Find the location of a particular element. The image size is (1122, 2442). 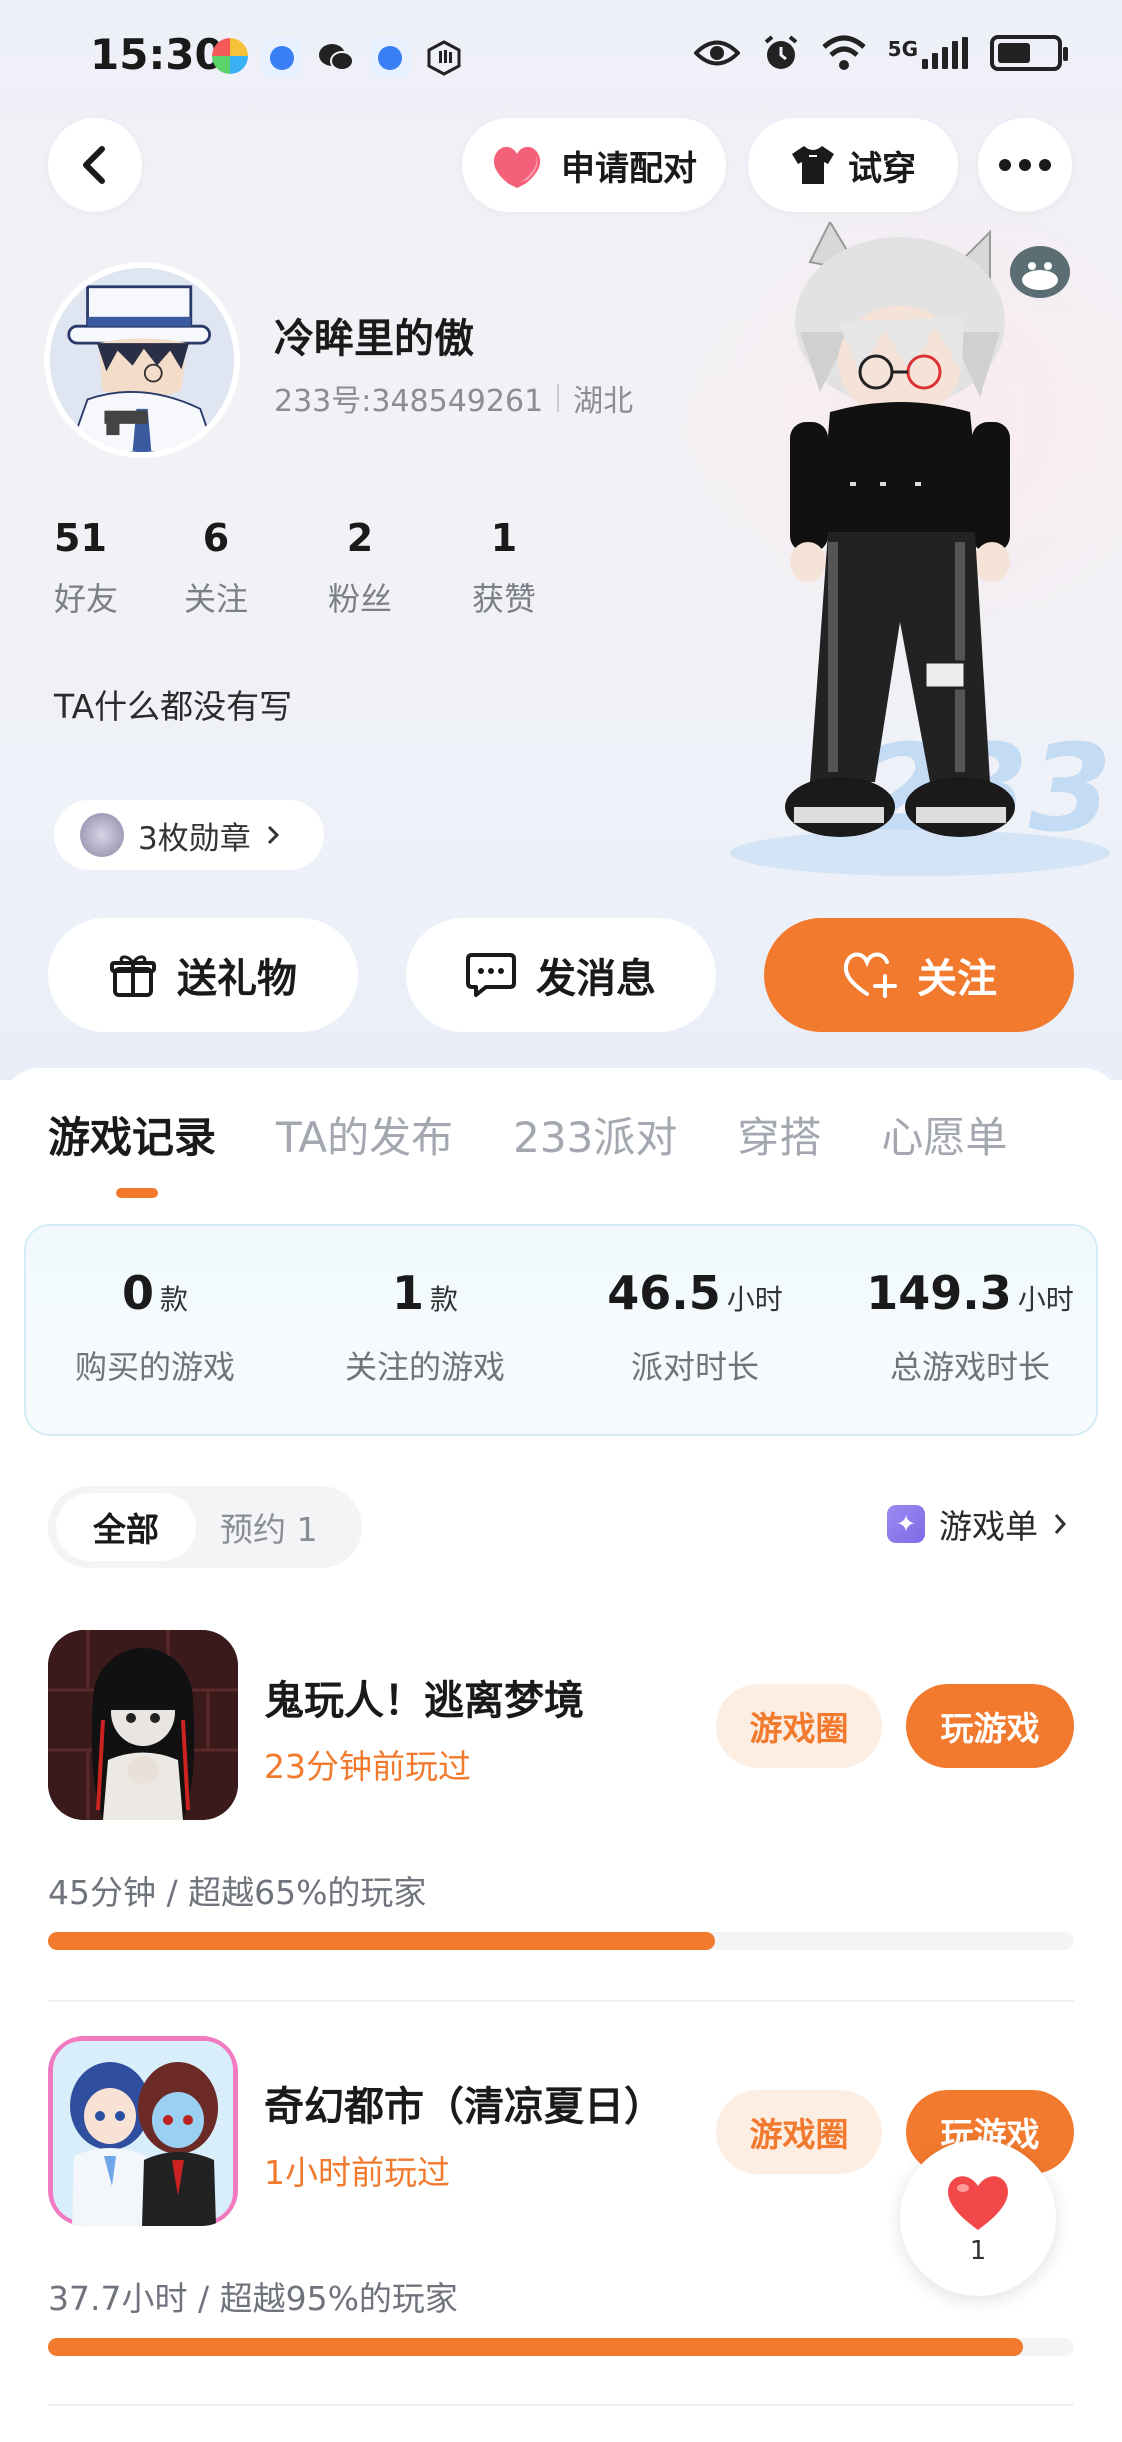

gift-icon is located at coordinates (133, 976).